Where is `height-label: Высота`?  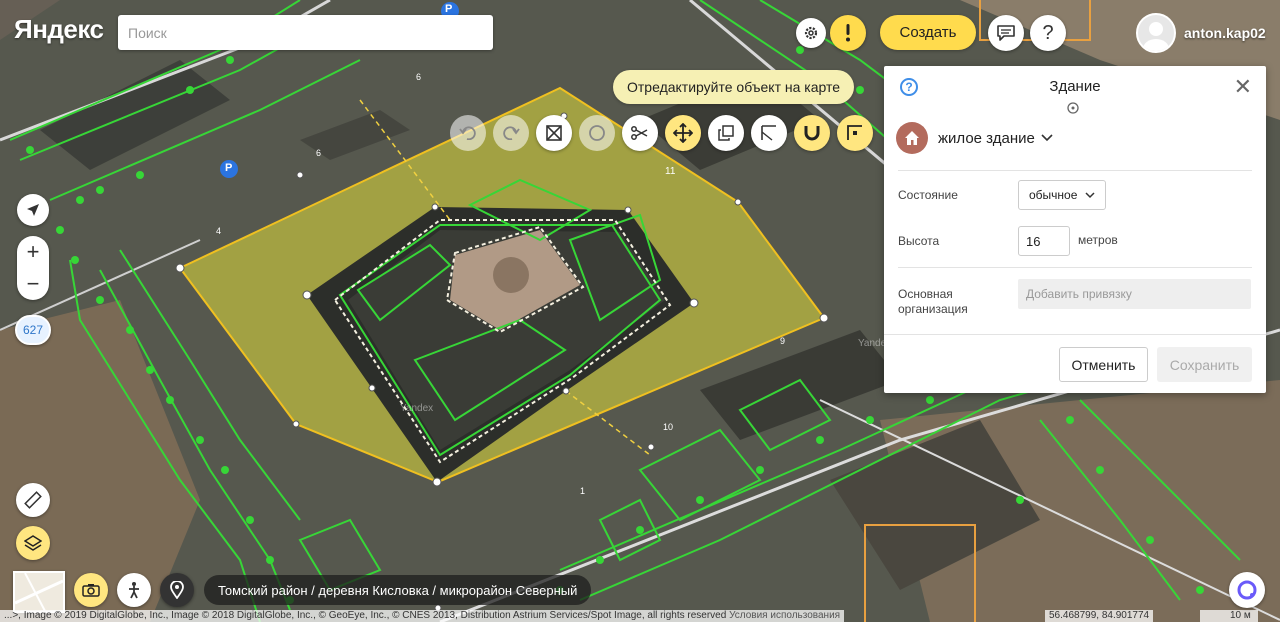 height-label: Высота is located at coordinates (919, 241).